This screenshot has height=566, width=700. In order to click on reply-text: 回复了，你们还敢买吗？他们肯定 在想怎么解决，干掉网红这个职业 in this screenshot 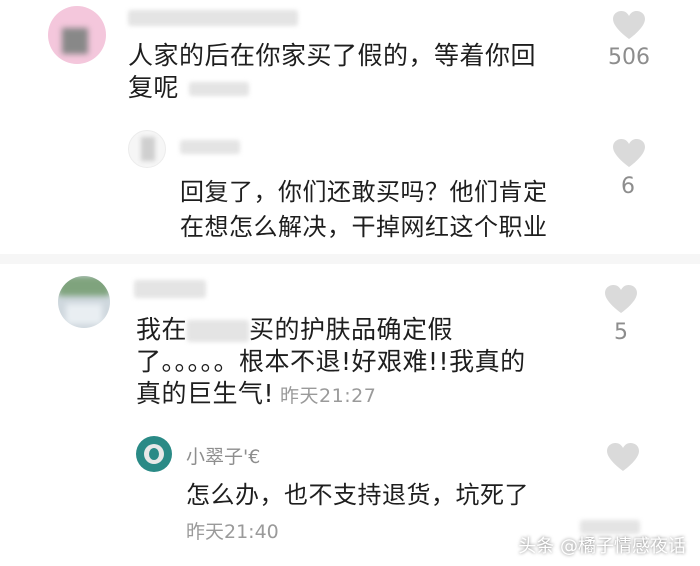, I will do `click(364, 210)`.